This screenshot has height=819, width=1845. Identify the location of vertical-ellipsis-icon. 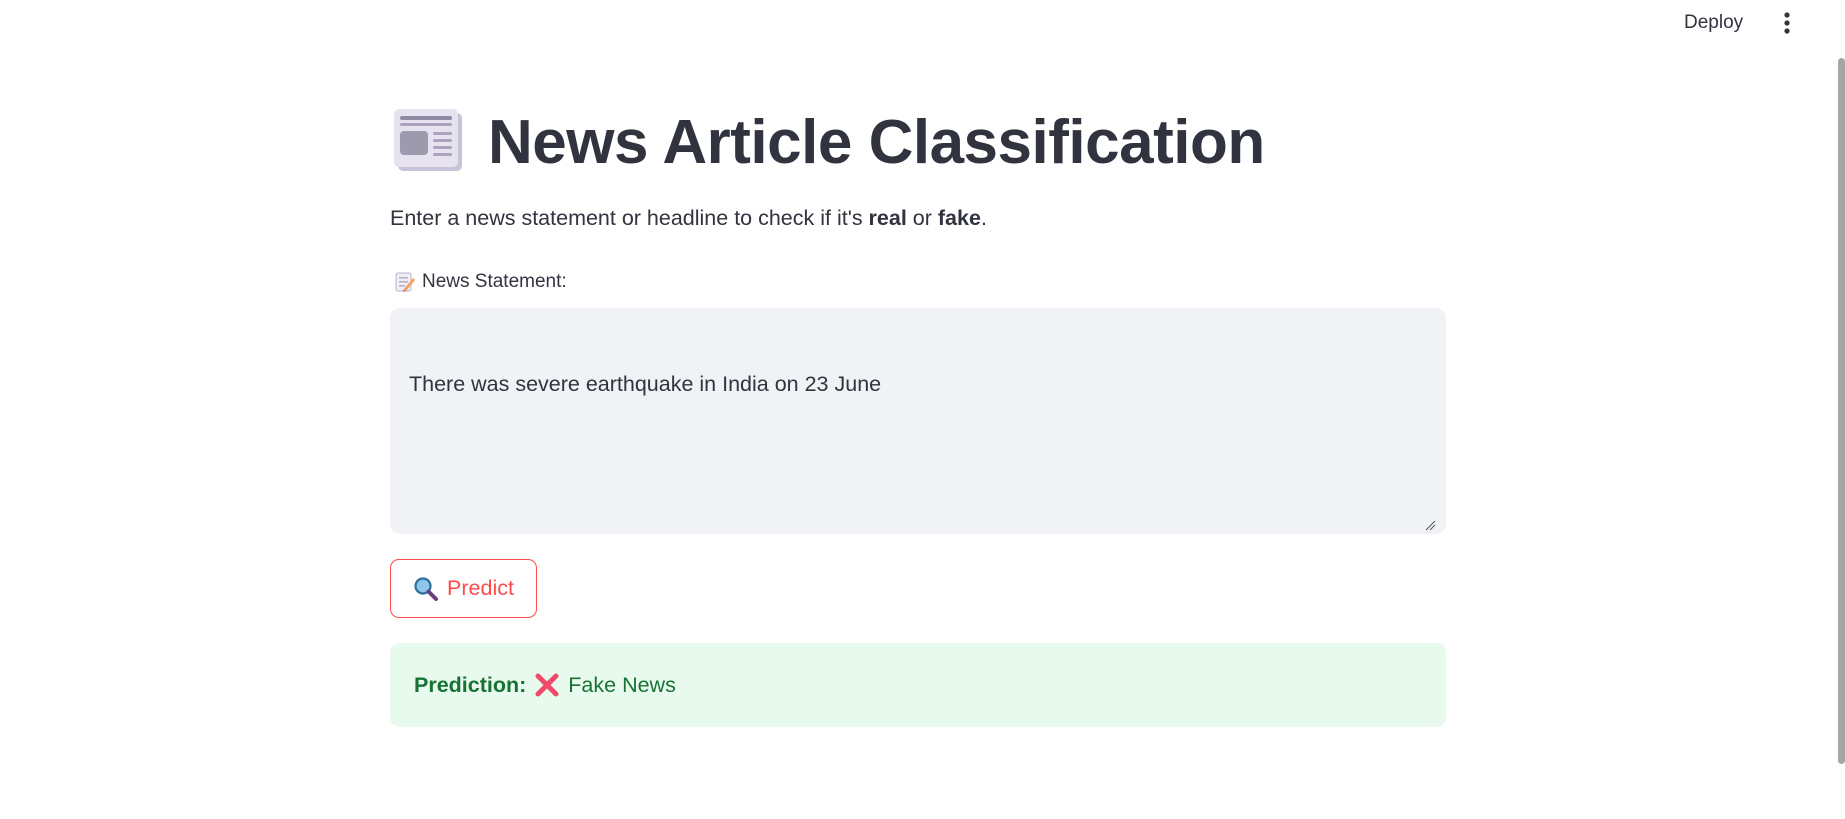
(1787, 23).